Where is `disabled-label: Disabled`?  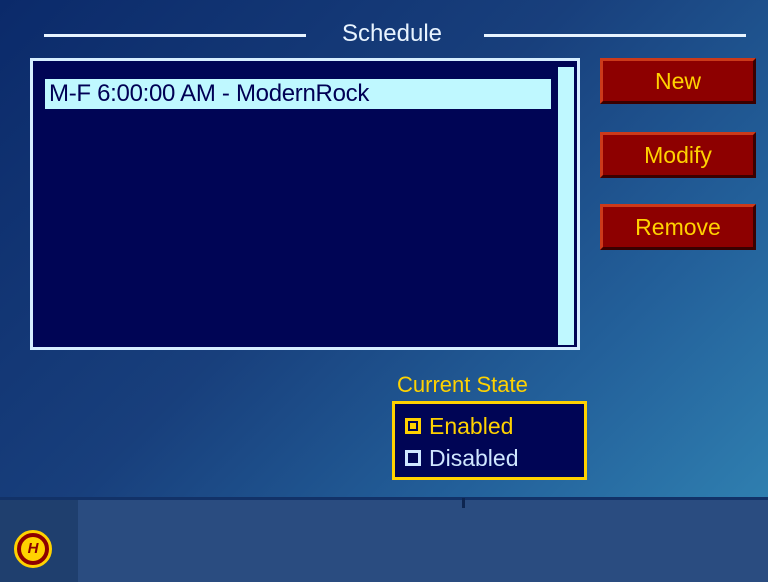 disabled-label: Disabled is located at coordinates (474, 457).